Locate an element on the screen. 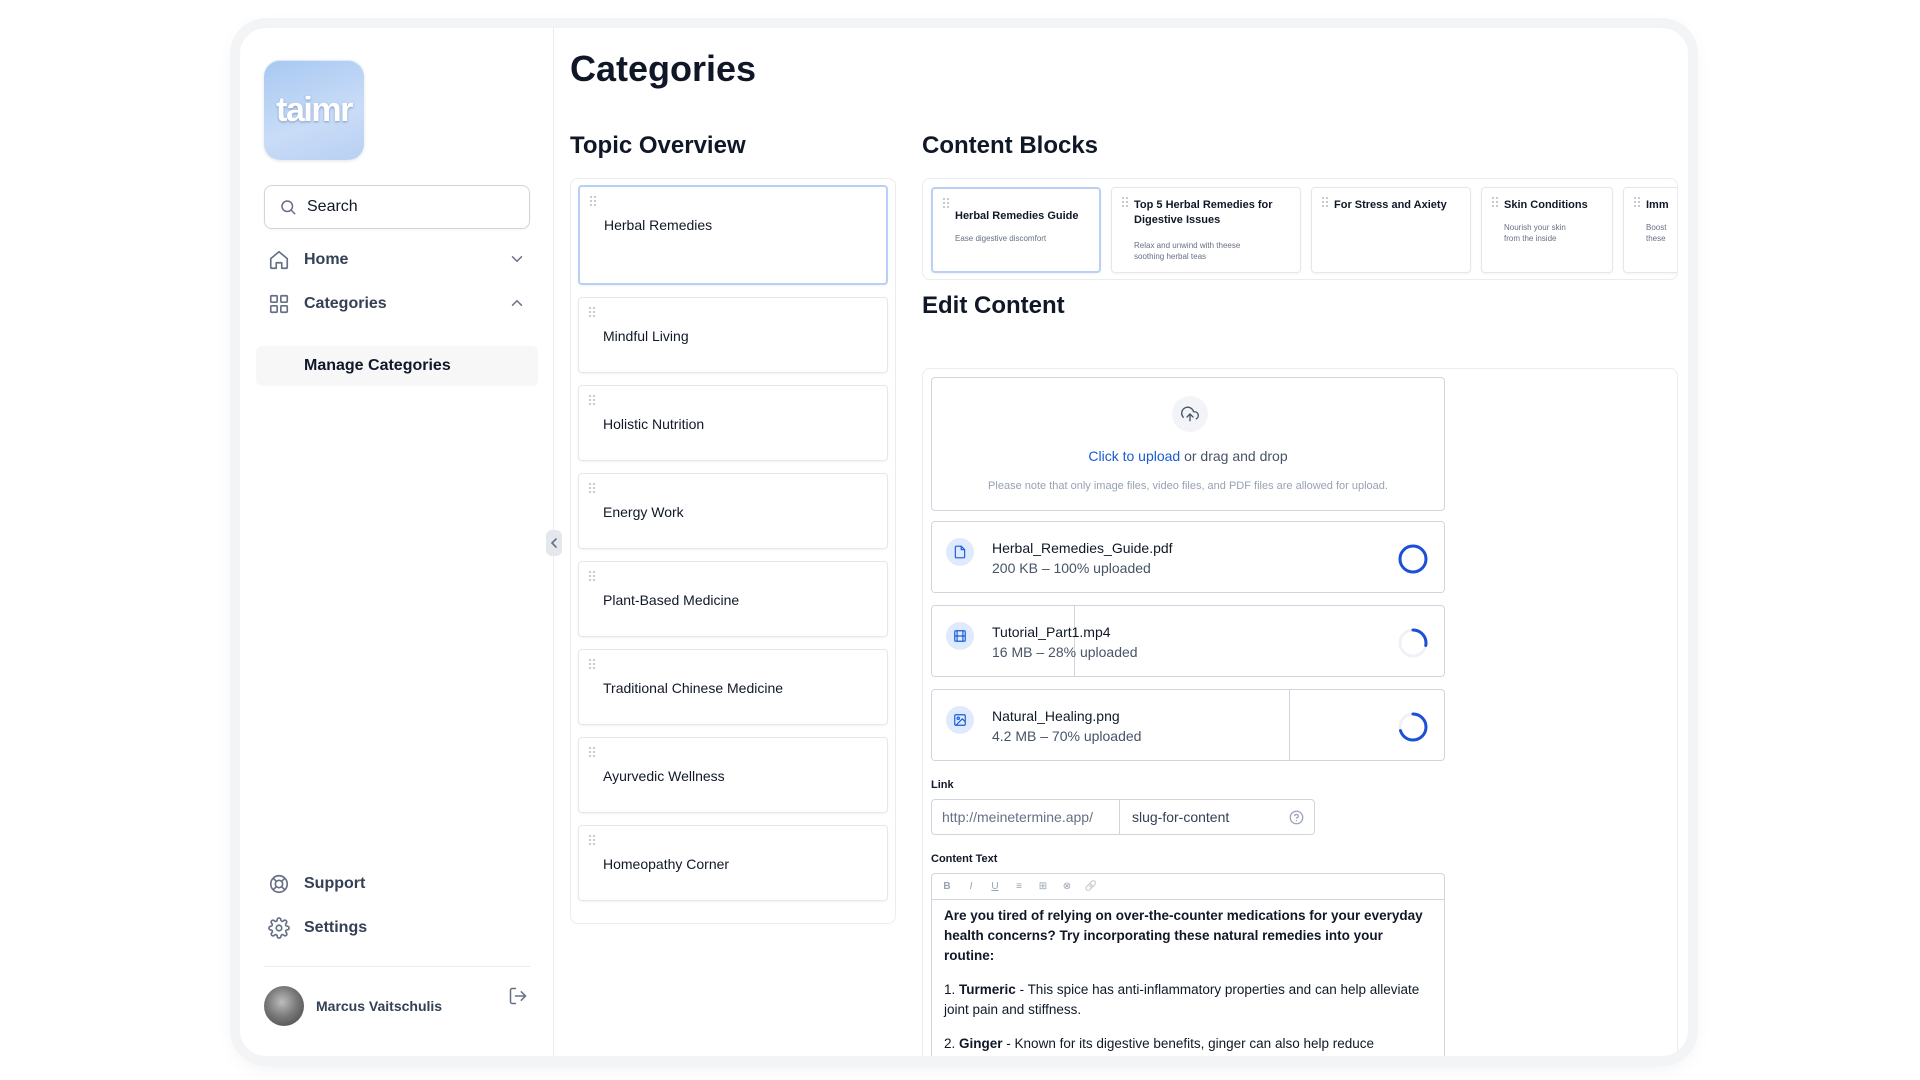 Image resolution: width=1920 pixels, height=1080 pixels. chevron-down-icon is located at coordinates (517, 259).